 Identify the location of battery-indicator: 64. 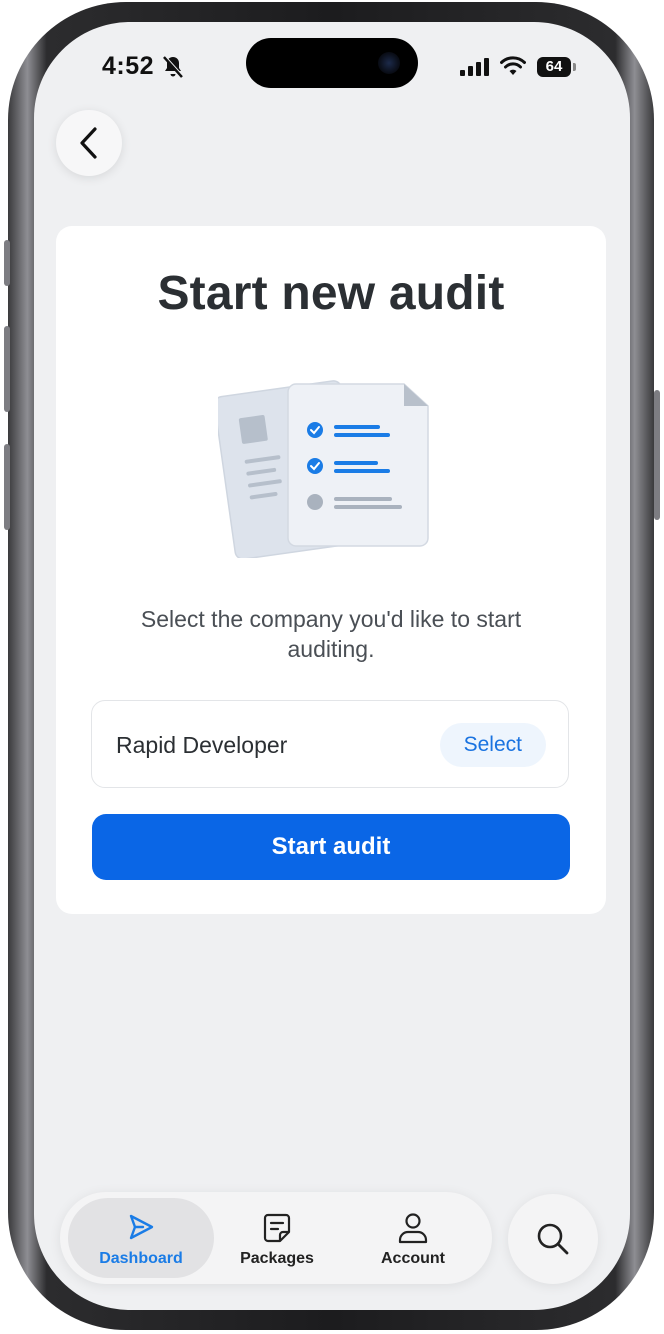
(554, 67).